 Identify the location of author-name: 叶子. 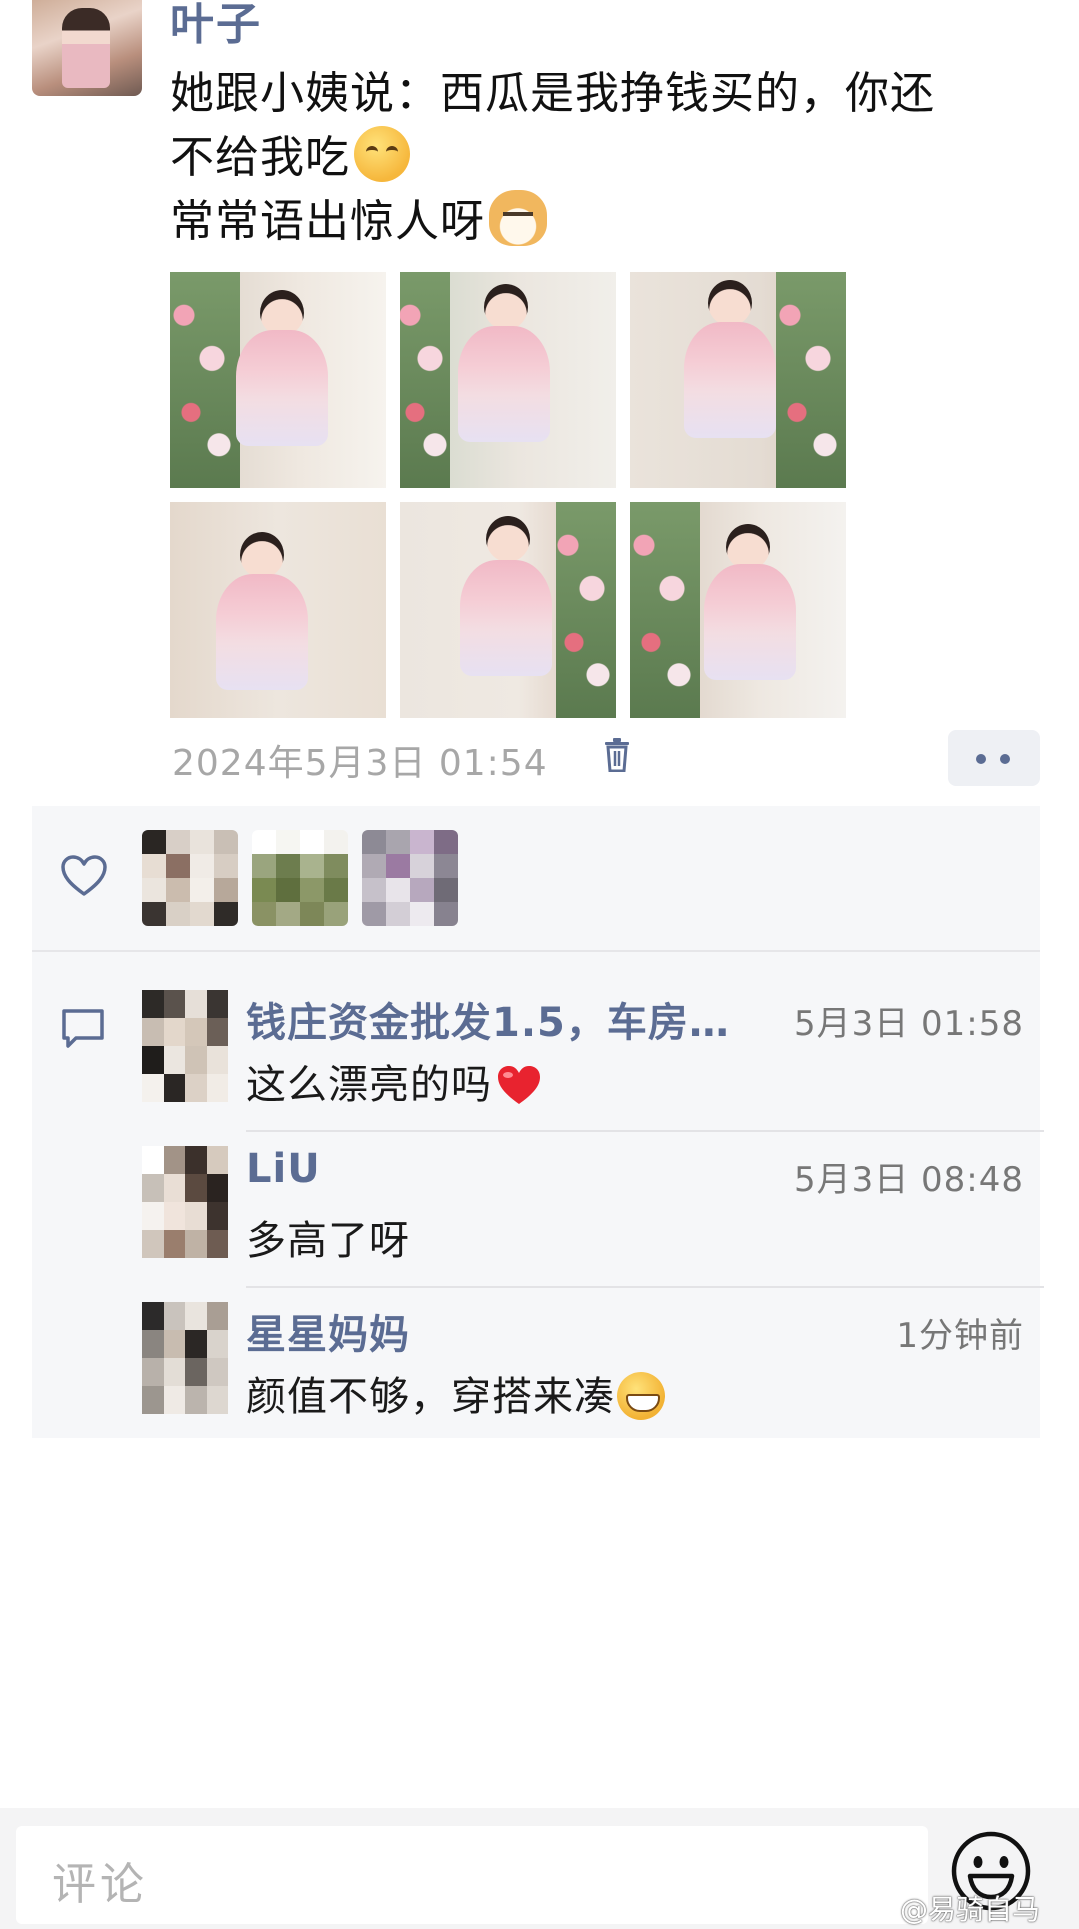
(216, 26).